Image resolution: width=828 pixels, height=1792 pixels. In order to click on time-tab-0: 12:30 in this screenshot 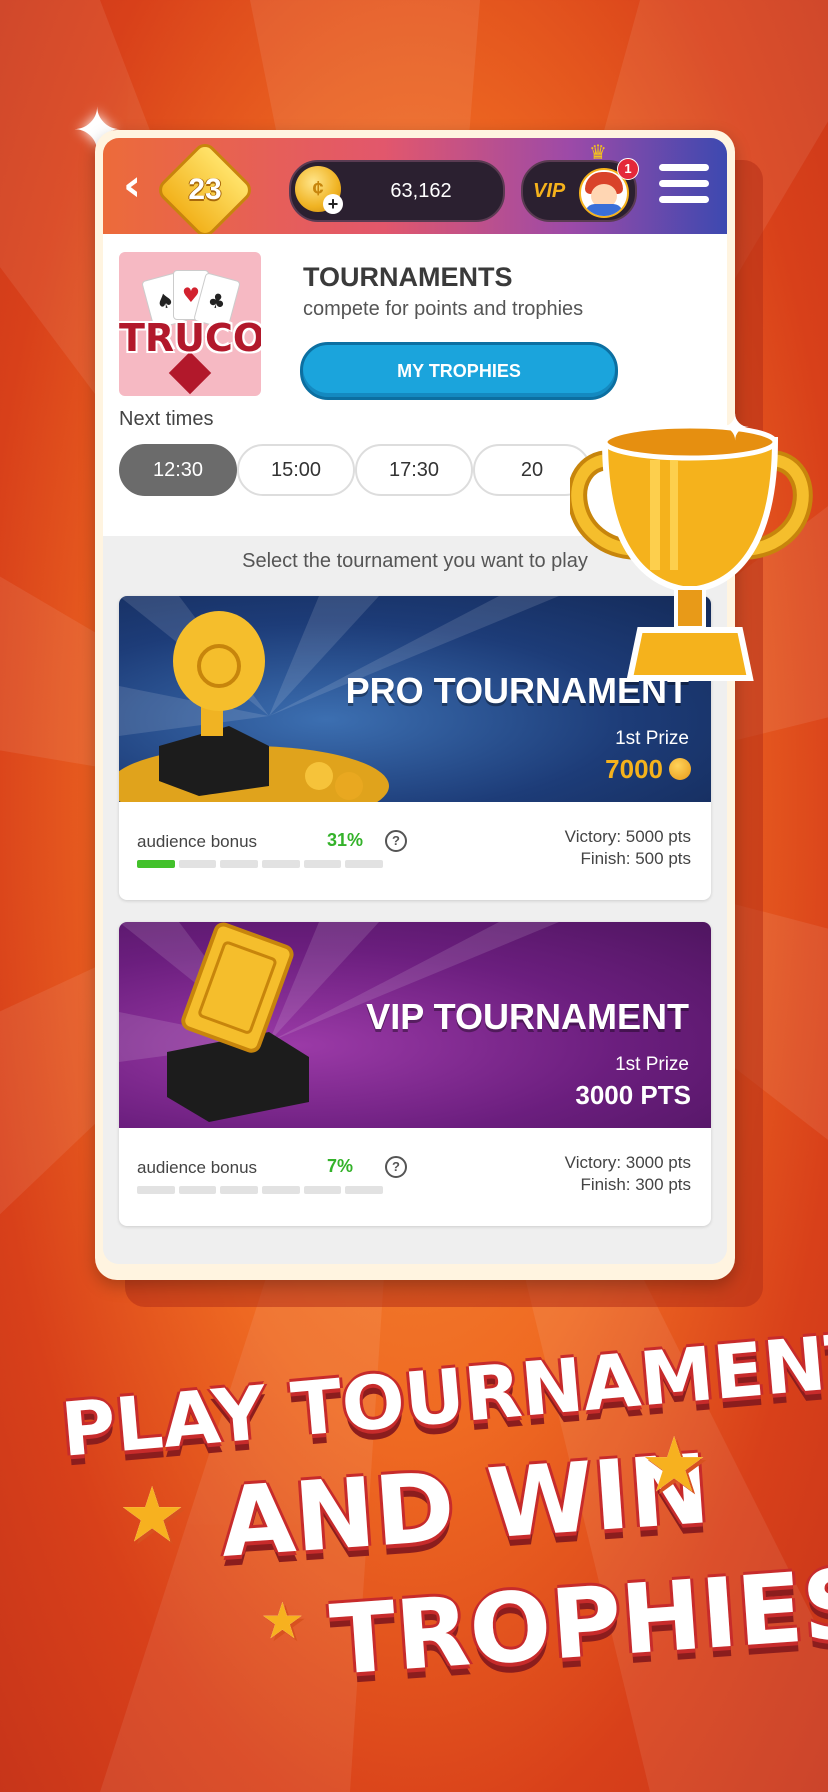, I will do `click(178, 470)`.